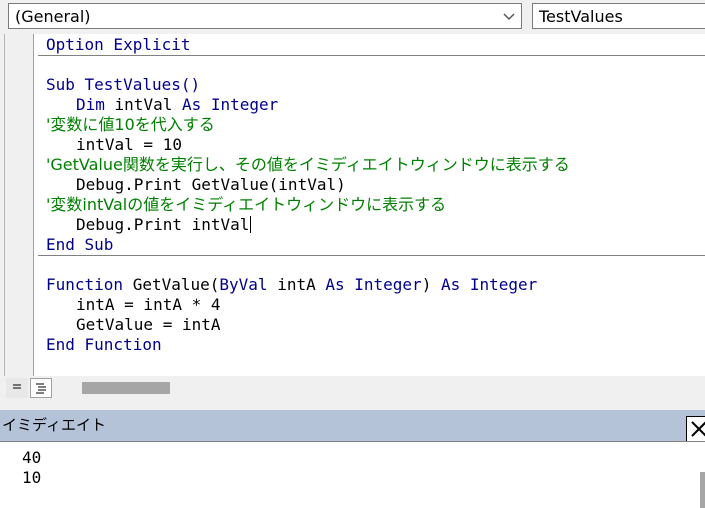 The height and width of the screenshot is (508, 705). I want to click on vertical-scrollbar-thumb, so click(702, 490).